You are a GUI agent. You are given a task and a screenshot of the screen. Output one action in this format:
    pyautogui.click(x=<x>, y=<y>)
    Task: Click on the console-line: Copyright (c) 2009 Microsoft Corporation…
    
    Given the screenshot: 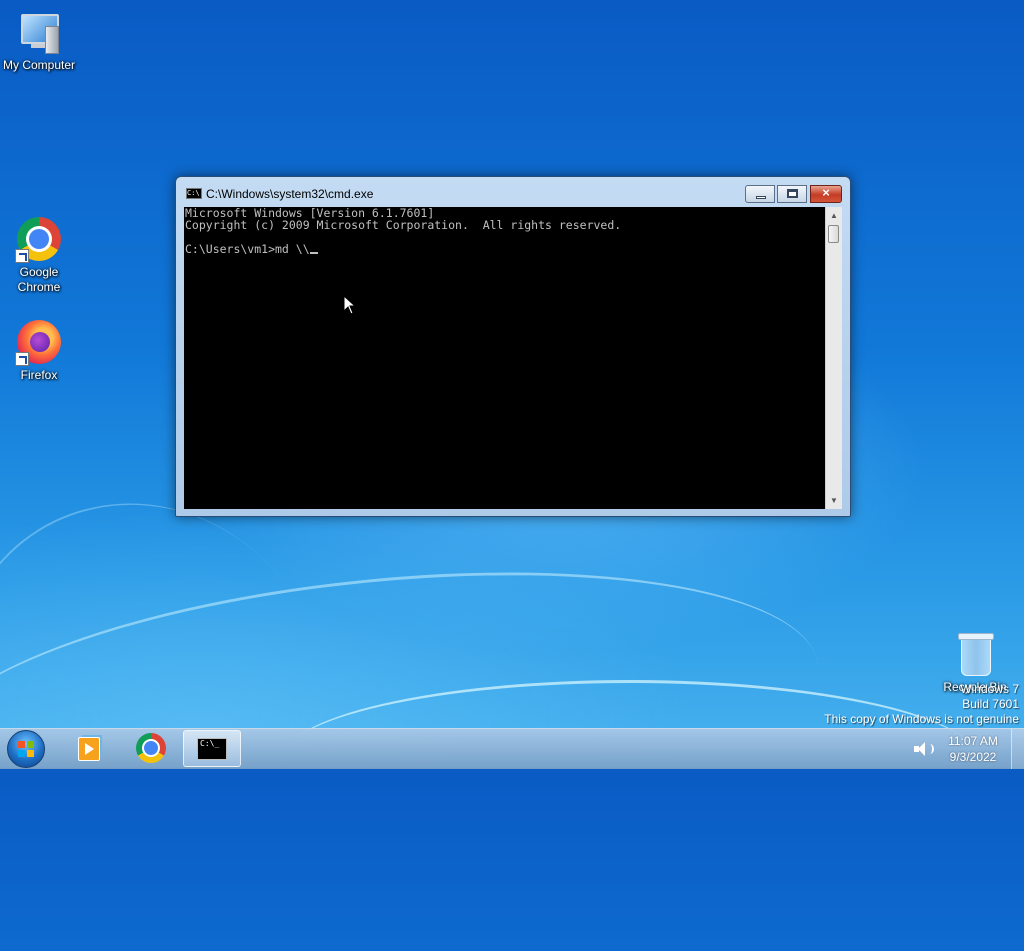 What is the action you would take?
    pyautogui.click(x=403, y=225)
    